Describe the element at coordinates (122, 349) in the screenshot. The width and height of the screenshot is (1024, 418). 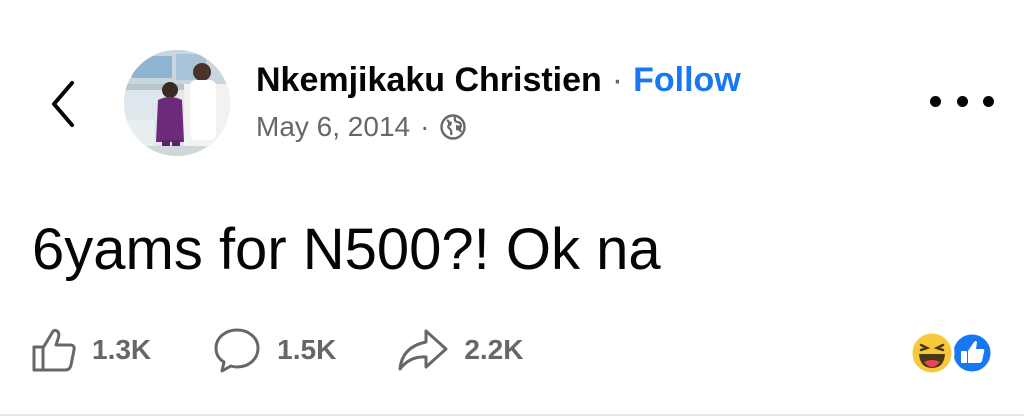
I see `like-count: 1.3K` at that location.